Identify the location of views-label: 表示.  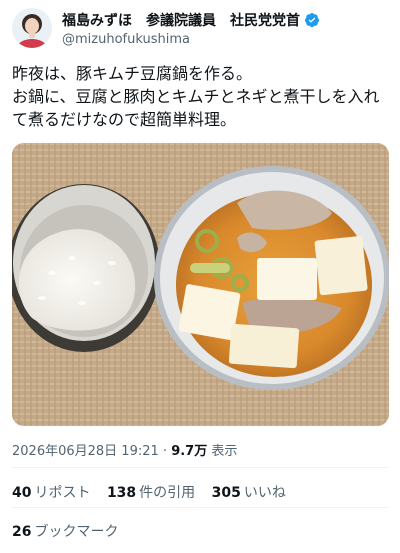
(224, 451).